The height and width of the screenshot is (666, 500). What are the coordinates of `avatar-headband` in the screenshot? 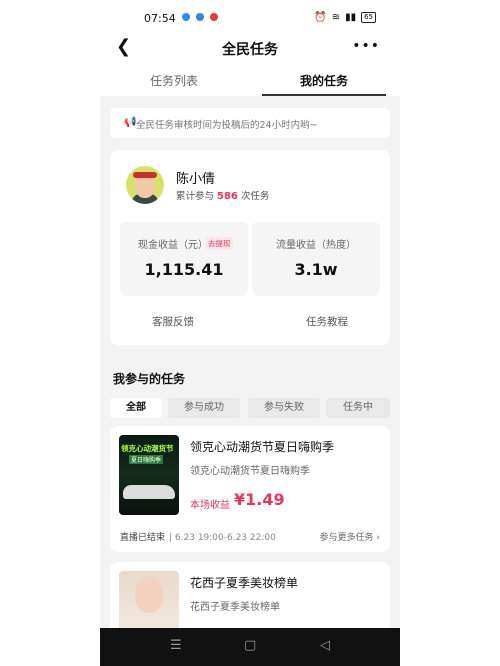 It's located at (145, 175).